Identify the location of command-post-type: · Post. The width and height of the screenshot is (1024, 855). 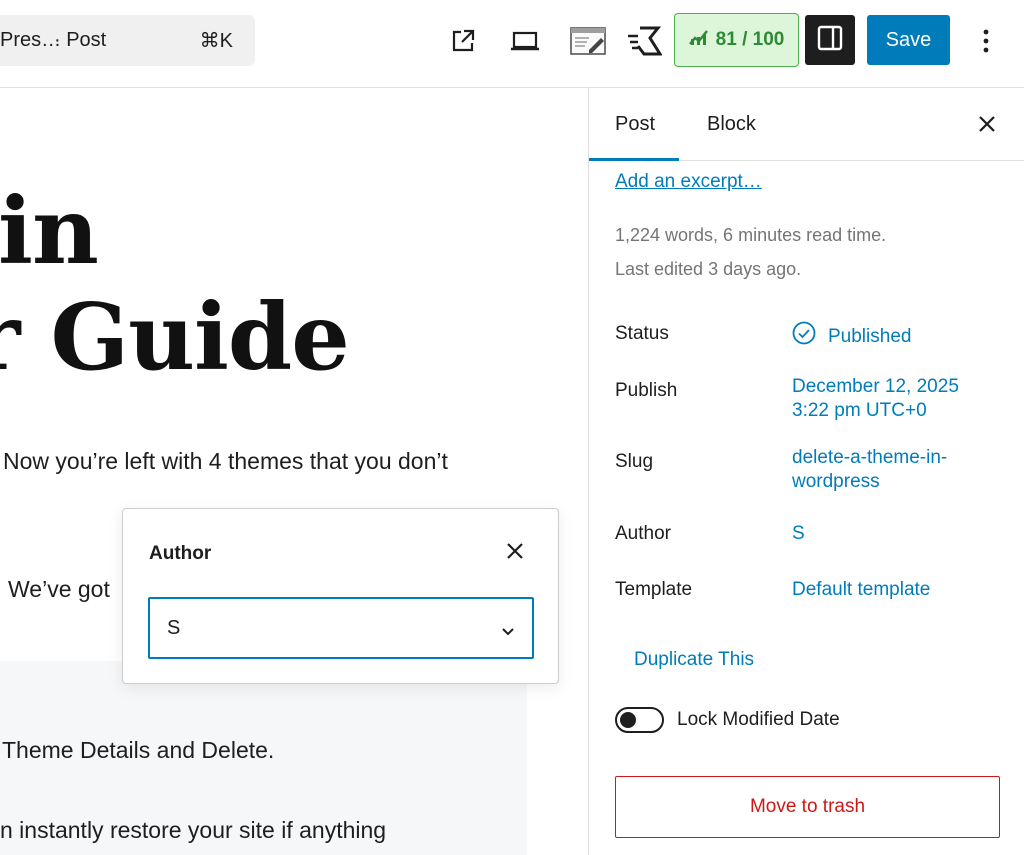
(80, 40).